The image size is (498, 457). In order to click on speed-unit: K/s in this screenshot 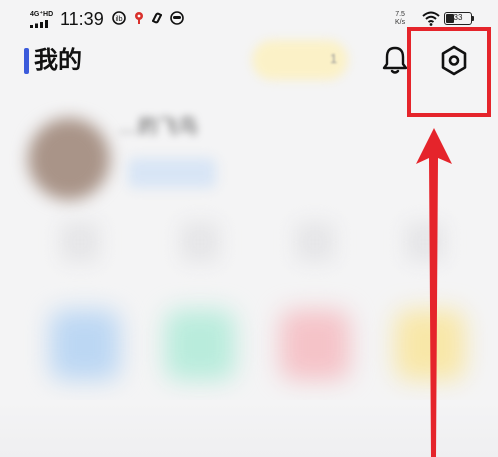, I will do `click(400, 22)`.